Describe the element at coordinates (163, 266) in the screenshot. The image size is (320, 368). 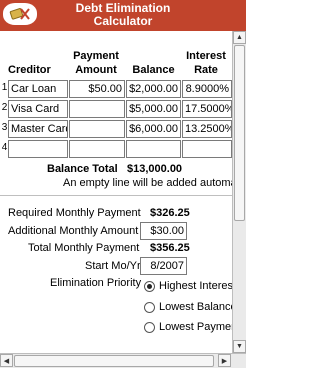
I see `start-date-input: 8/2007` at that location.